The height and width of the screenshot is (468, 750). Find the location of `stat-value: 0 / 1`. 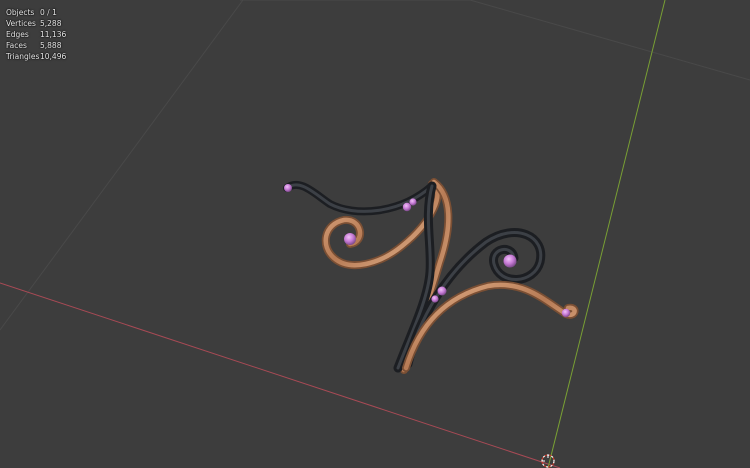

stat-value: 0 / 1 is located at coordinates (48, 12).